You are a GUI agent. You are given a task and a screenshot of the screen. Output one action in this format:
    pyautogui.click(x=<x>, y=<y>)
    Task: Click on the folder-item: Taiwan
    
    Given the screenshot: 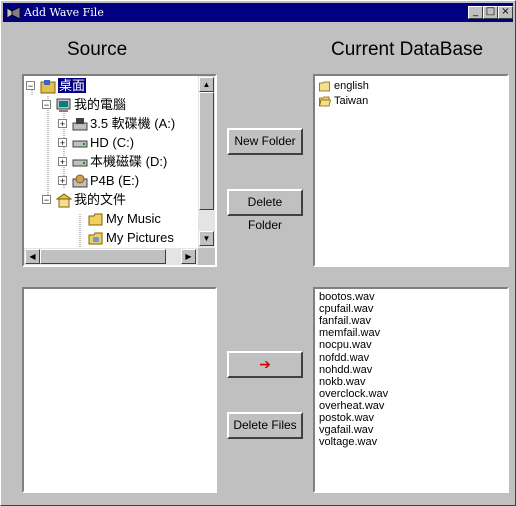 What is the action you would take?
    pyautogui.click(x=343, y=101)
    